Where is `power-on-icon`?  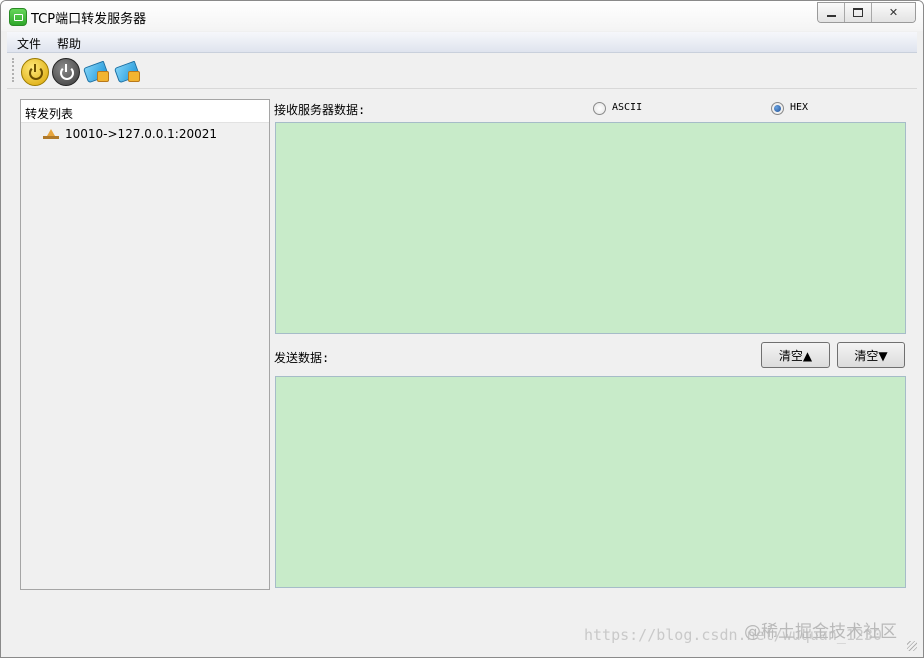
power-on-icon is located at coordinates (35, 72).